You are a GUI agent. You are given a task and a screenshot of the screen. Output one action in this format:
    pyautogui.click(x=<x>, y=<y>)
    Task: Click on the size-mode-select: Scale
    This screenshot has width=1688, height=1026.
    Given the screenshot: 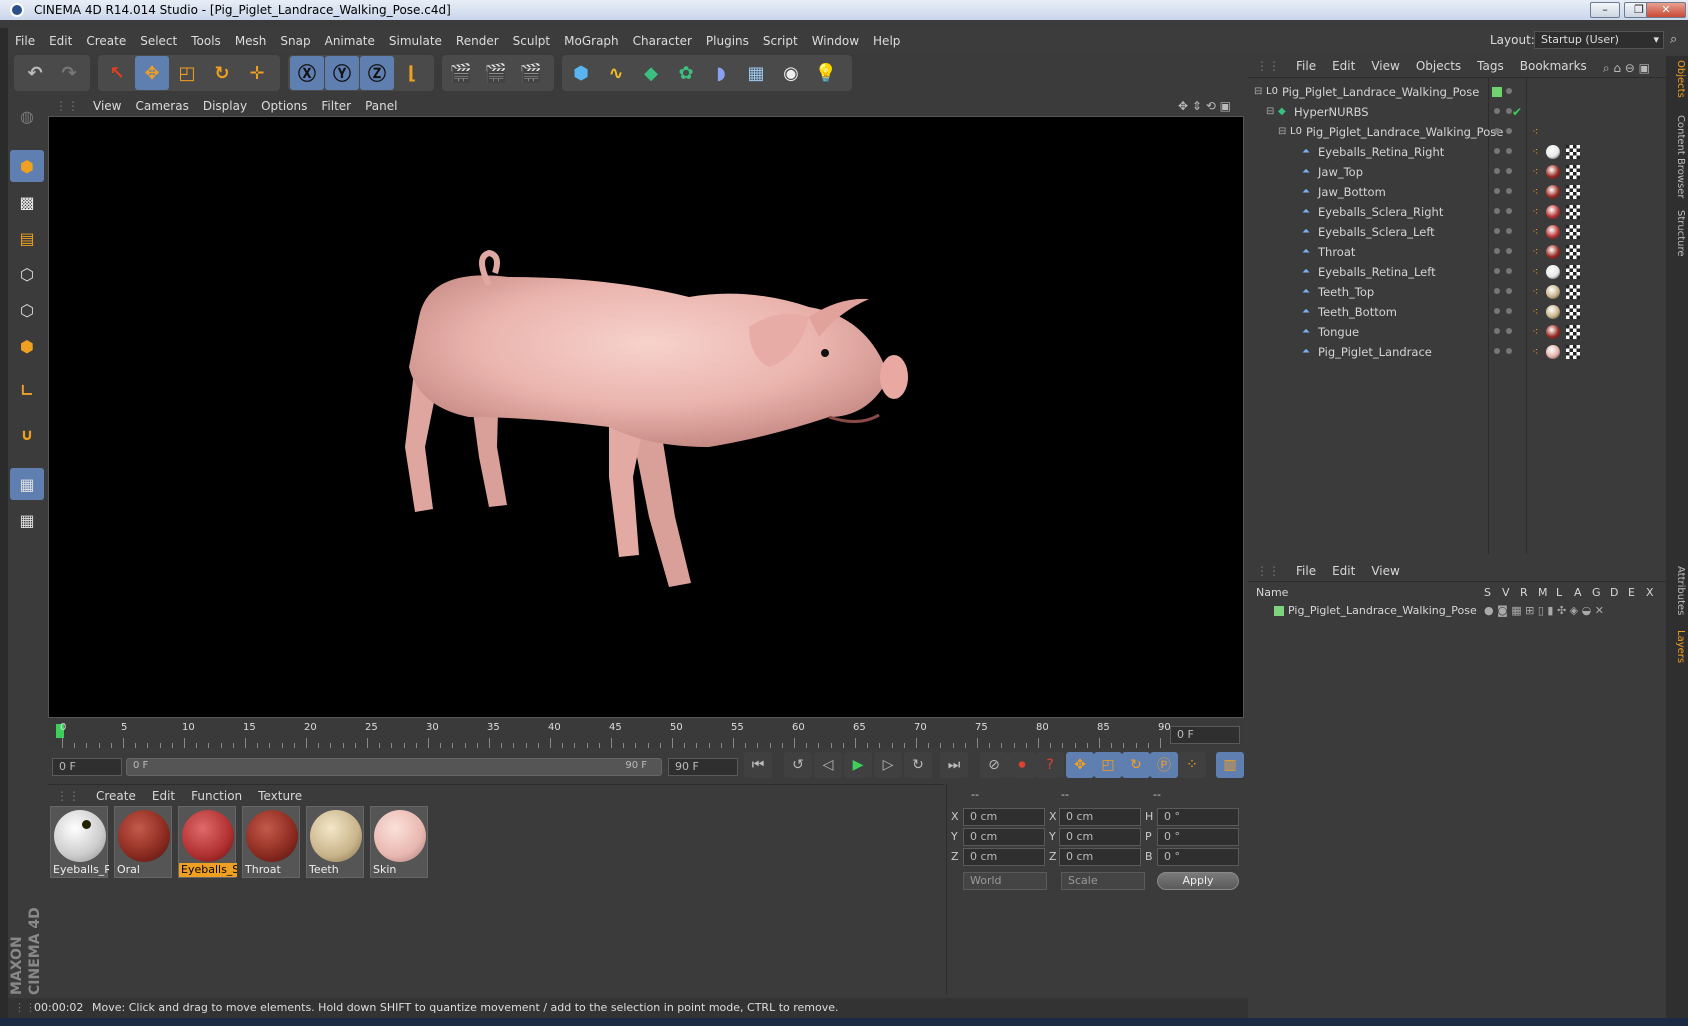 What is the action you would take?
    pyautogui.click(x=1103, y=881)
    